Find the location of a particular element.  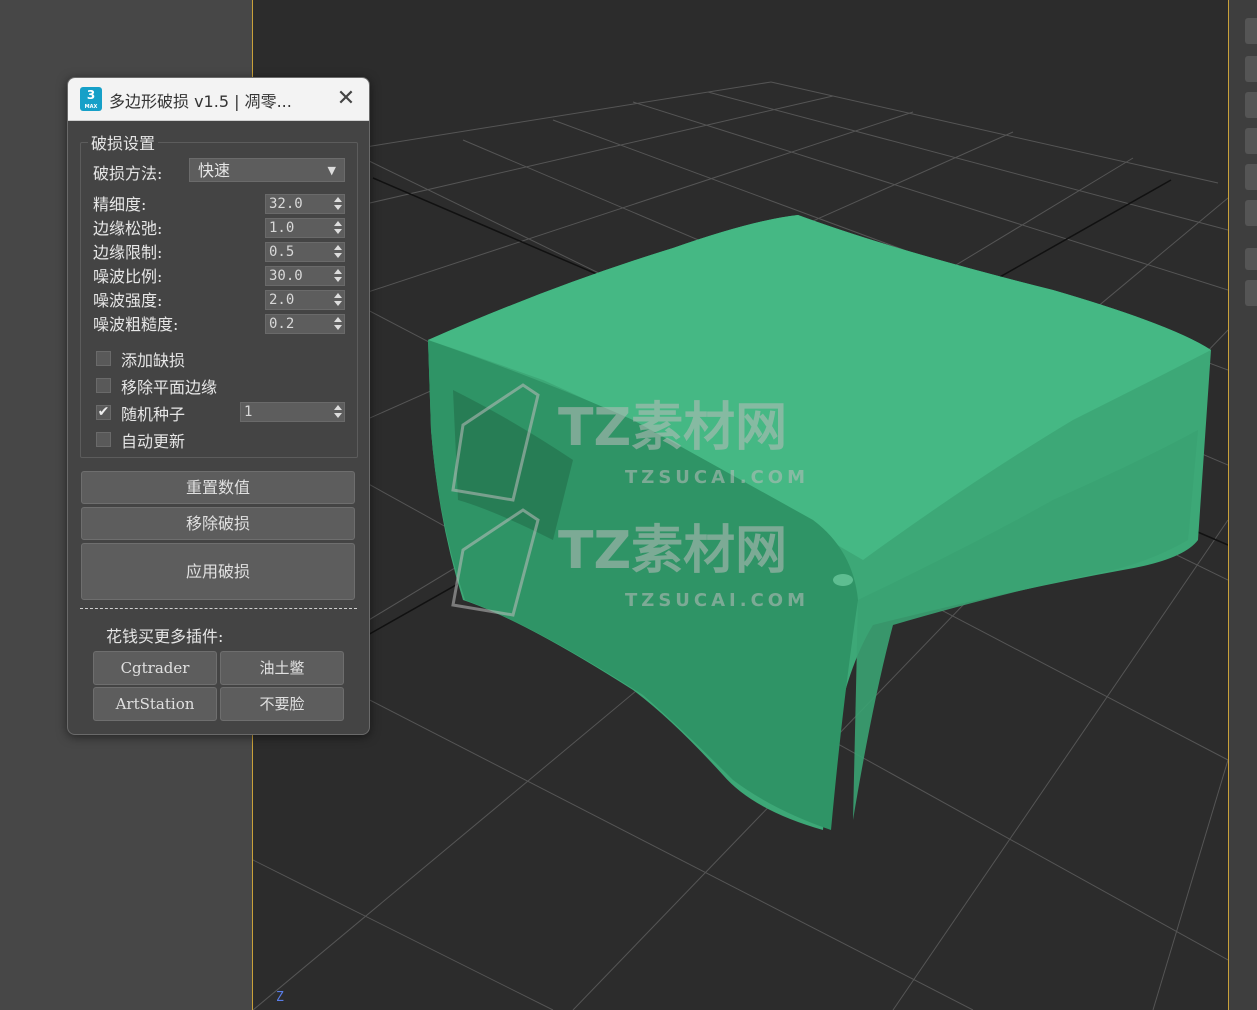

checkbox-label: 移除平面边缘 is located at coordinates (169, 387).